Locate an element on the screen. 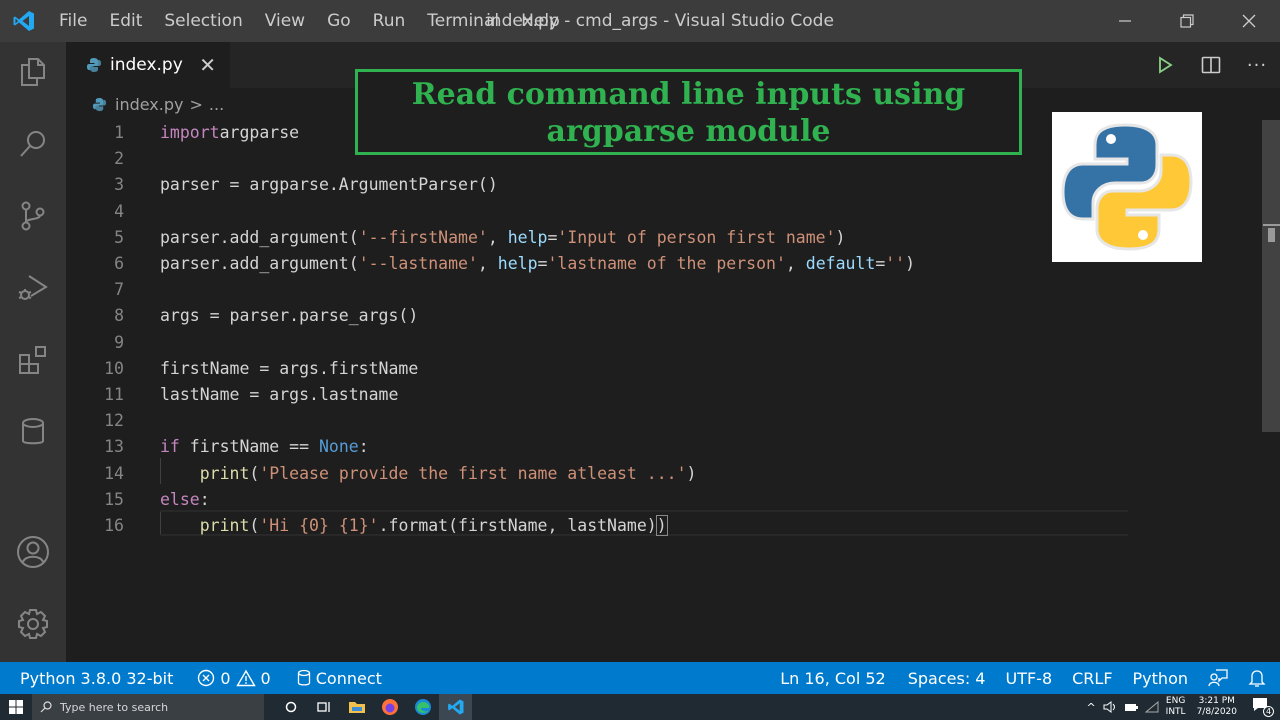 The height and width of the screenshot is (720, 1280). problems-button: 0 0 is located at coordinates (233, 678).